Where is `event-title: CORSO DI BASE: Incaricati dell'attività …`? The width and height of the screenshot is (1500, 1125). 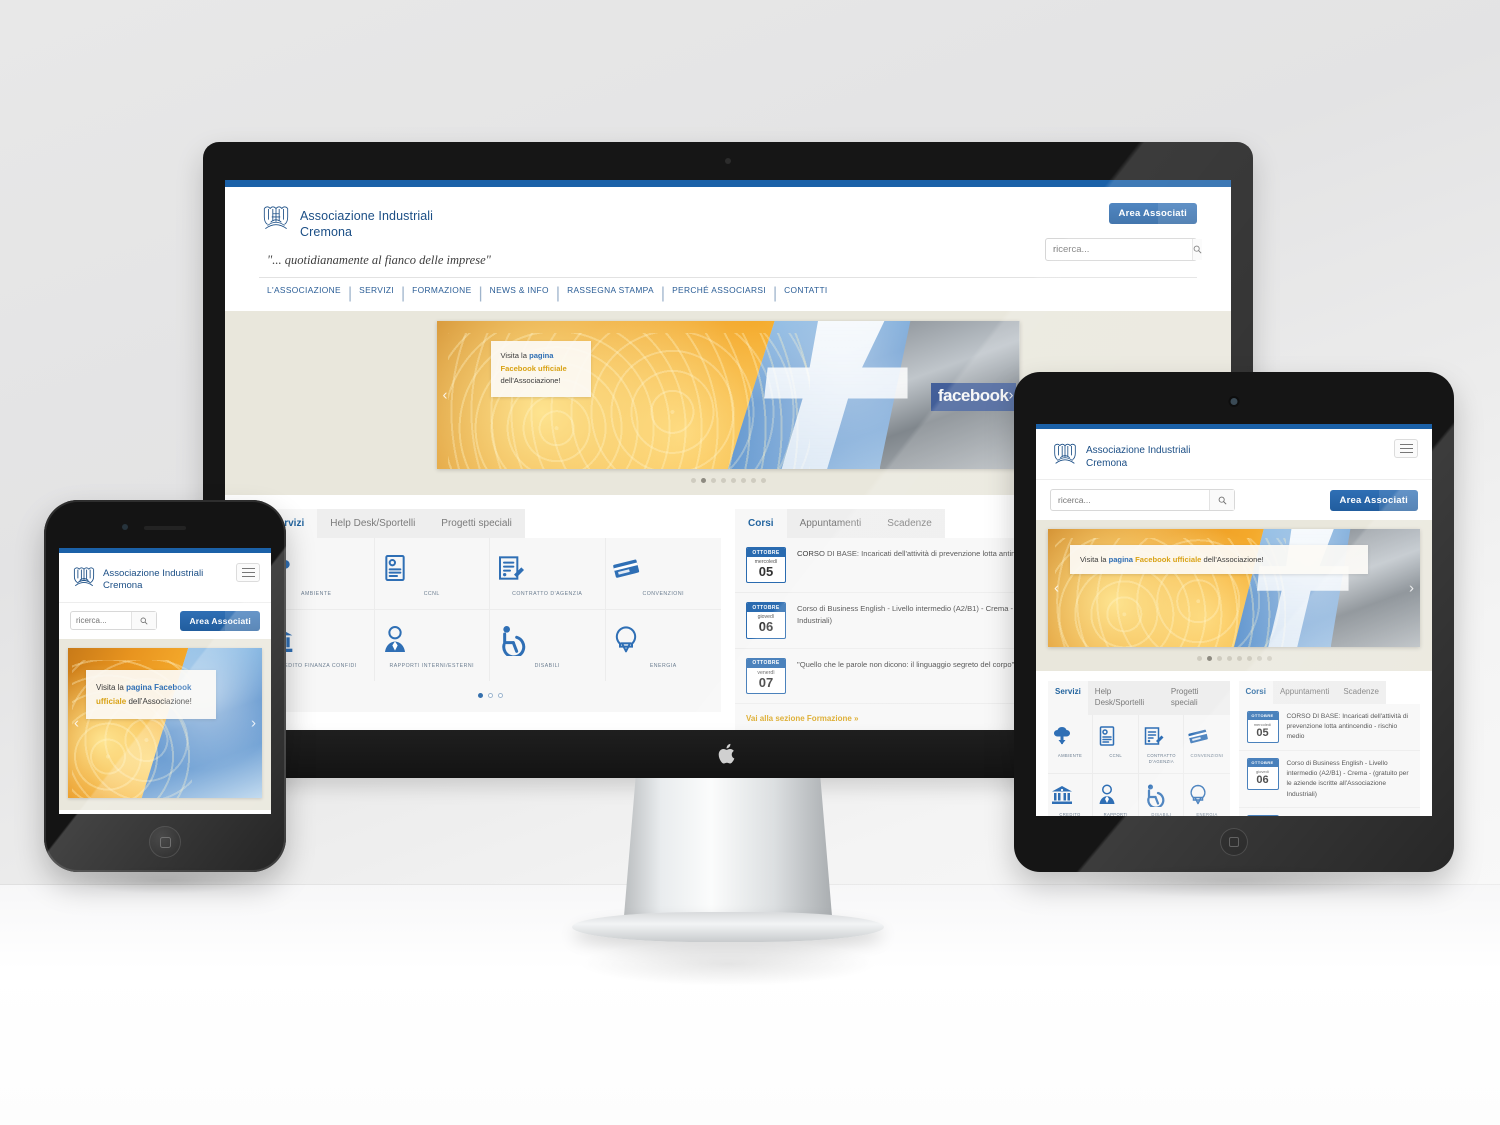 event-title: CORSO DI BASE: Incaricati dell'attività … is located at coordinates (1350, 727).